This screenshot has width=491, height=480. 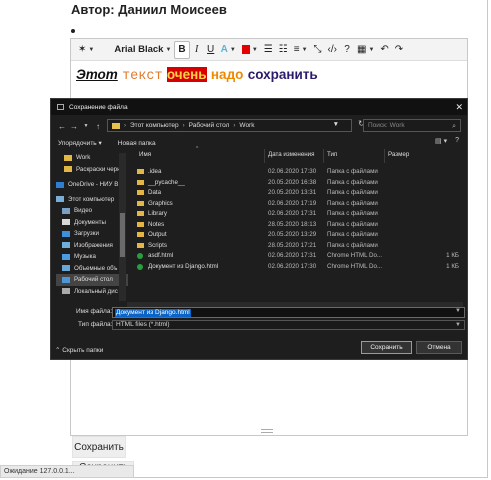 I want to click on file-row: Graphics 02.06.2020 17:19 Папка с файлами, so click(x=299, y=204).